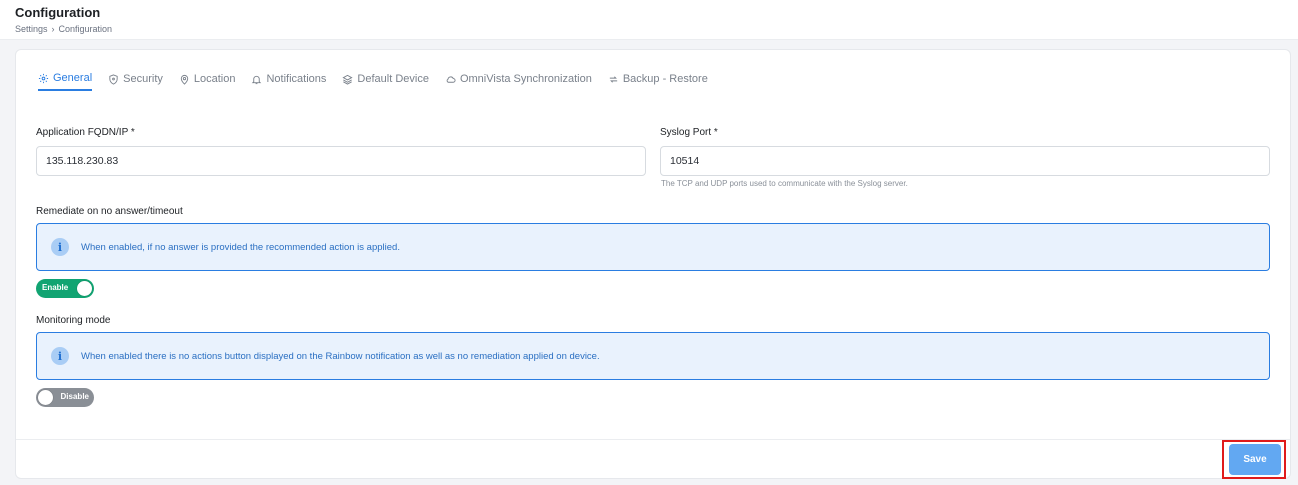  Describe the element at coordinates (55, 287) in the screenshot. I see `toggle-label: Enable` at that location.